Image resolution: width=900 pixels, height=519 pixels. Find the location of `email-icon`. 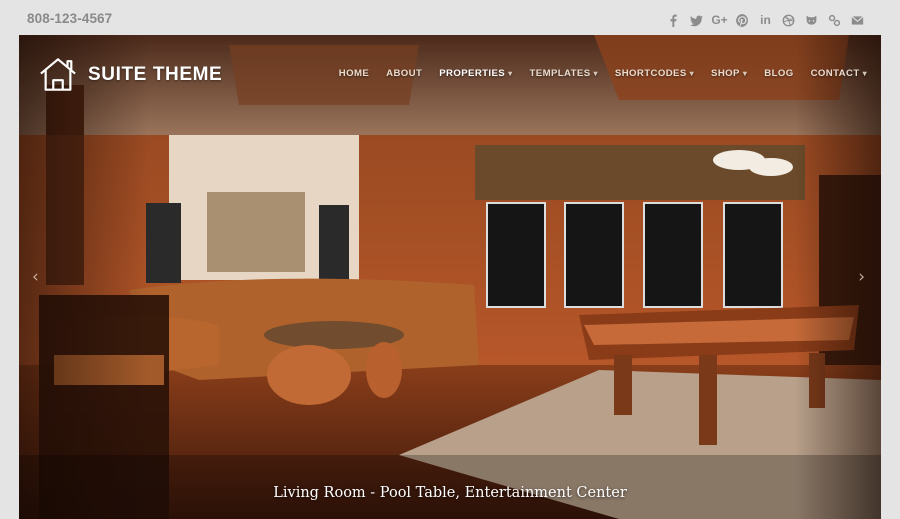

email-icon is located at coordinates (857, 20).